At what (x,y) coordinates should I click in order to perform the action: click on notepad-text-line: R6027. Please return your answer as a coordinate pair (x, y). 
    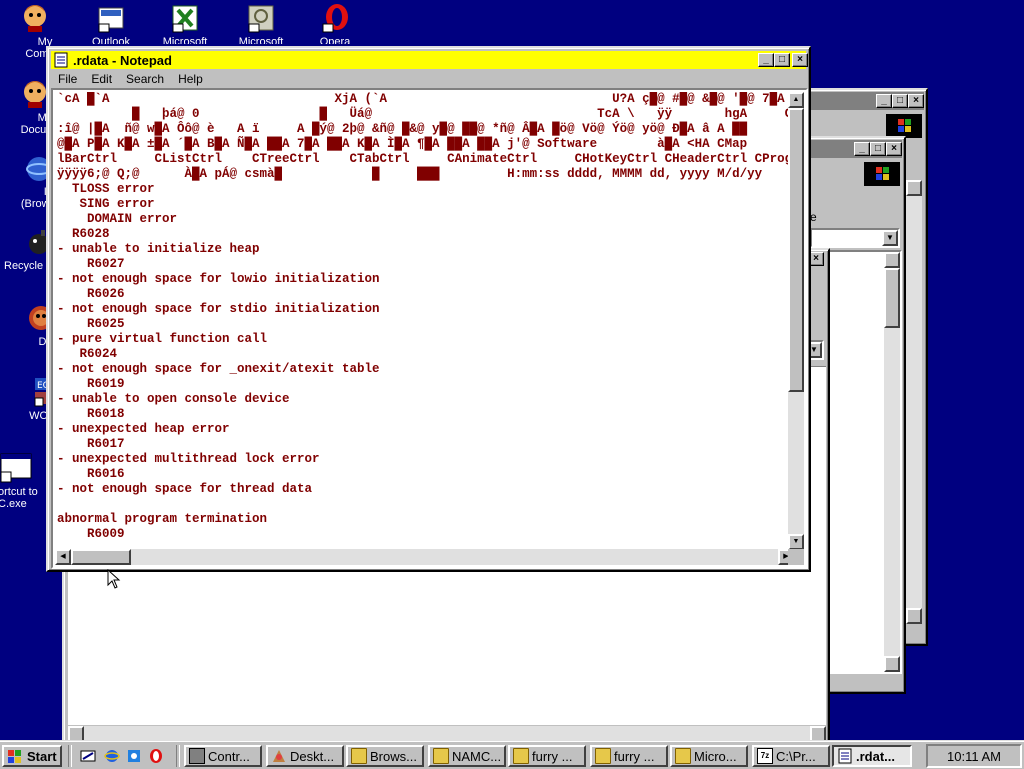
    Looking at the image, I should click on (425, 264).